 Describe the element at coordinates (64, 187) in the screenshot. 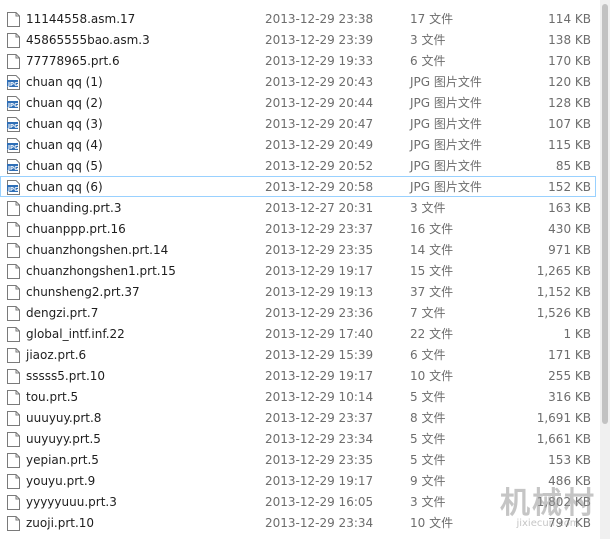

I see `file-name: chuan qq (6)` at that location.